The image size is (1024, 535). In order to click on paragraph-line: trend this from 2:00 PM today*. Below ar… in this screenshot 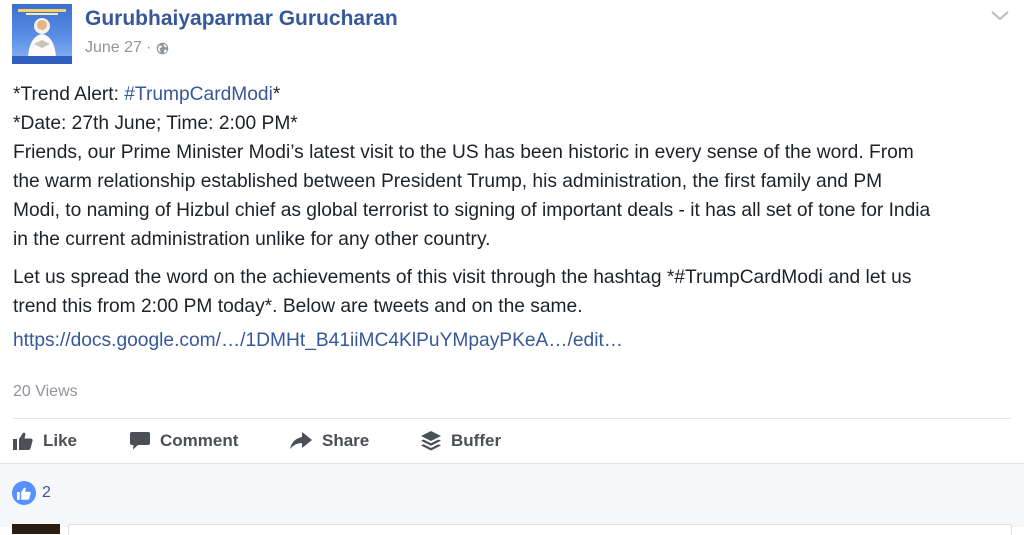, I will do `click(298, 306)`.